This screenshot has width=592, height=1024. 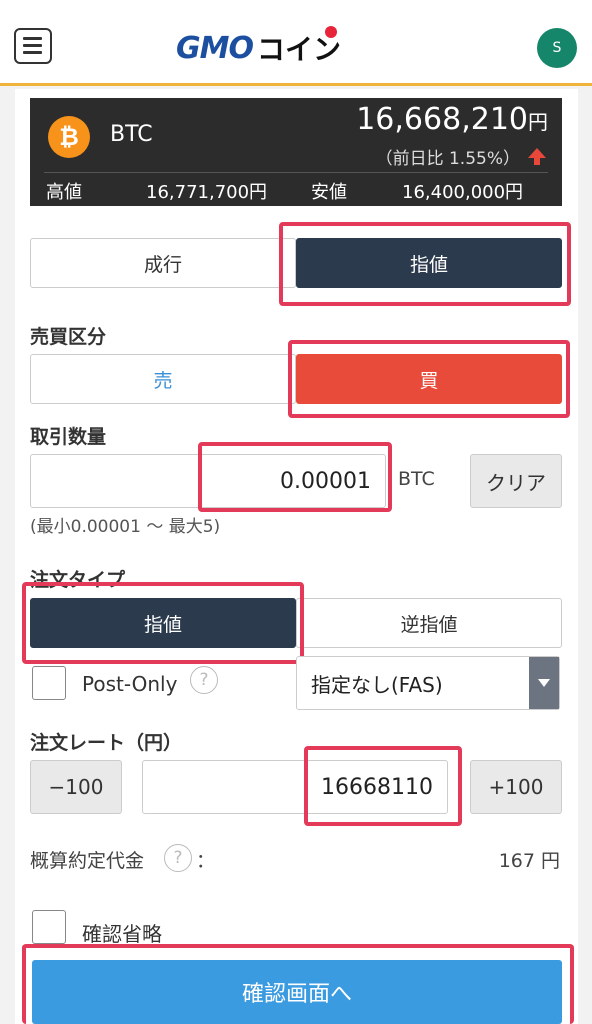 What do you see at coordinates (295, 787) in the screenshot?
I see `rate-input: 16668110` at bounding box center [295, 787].